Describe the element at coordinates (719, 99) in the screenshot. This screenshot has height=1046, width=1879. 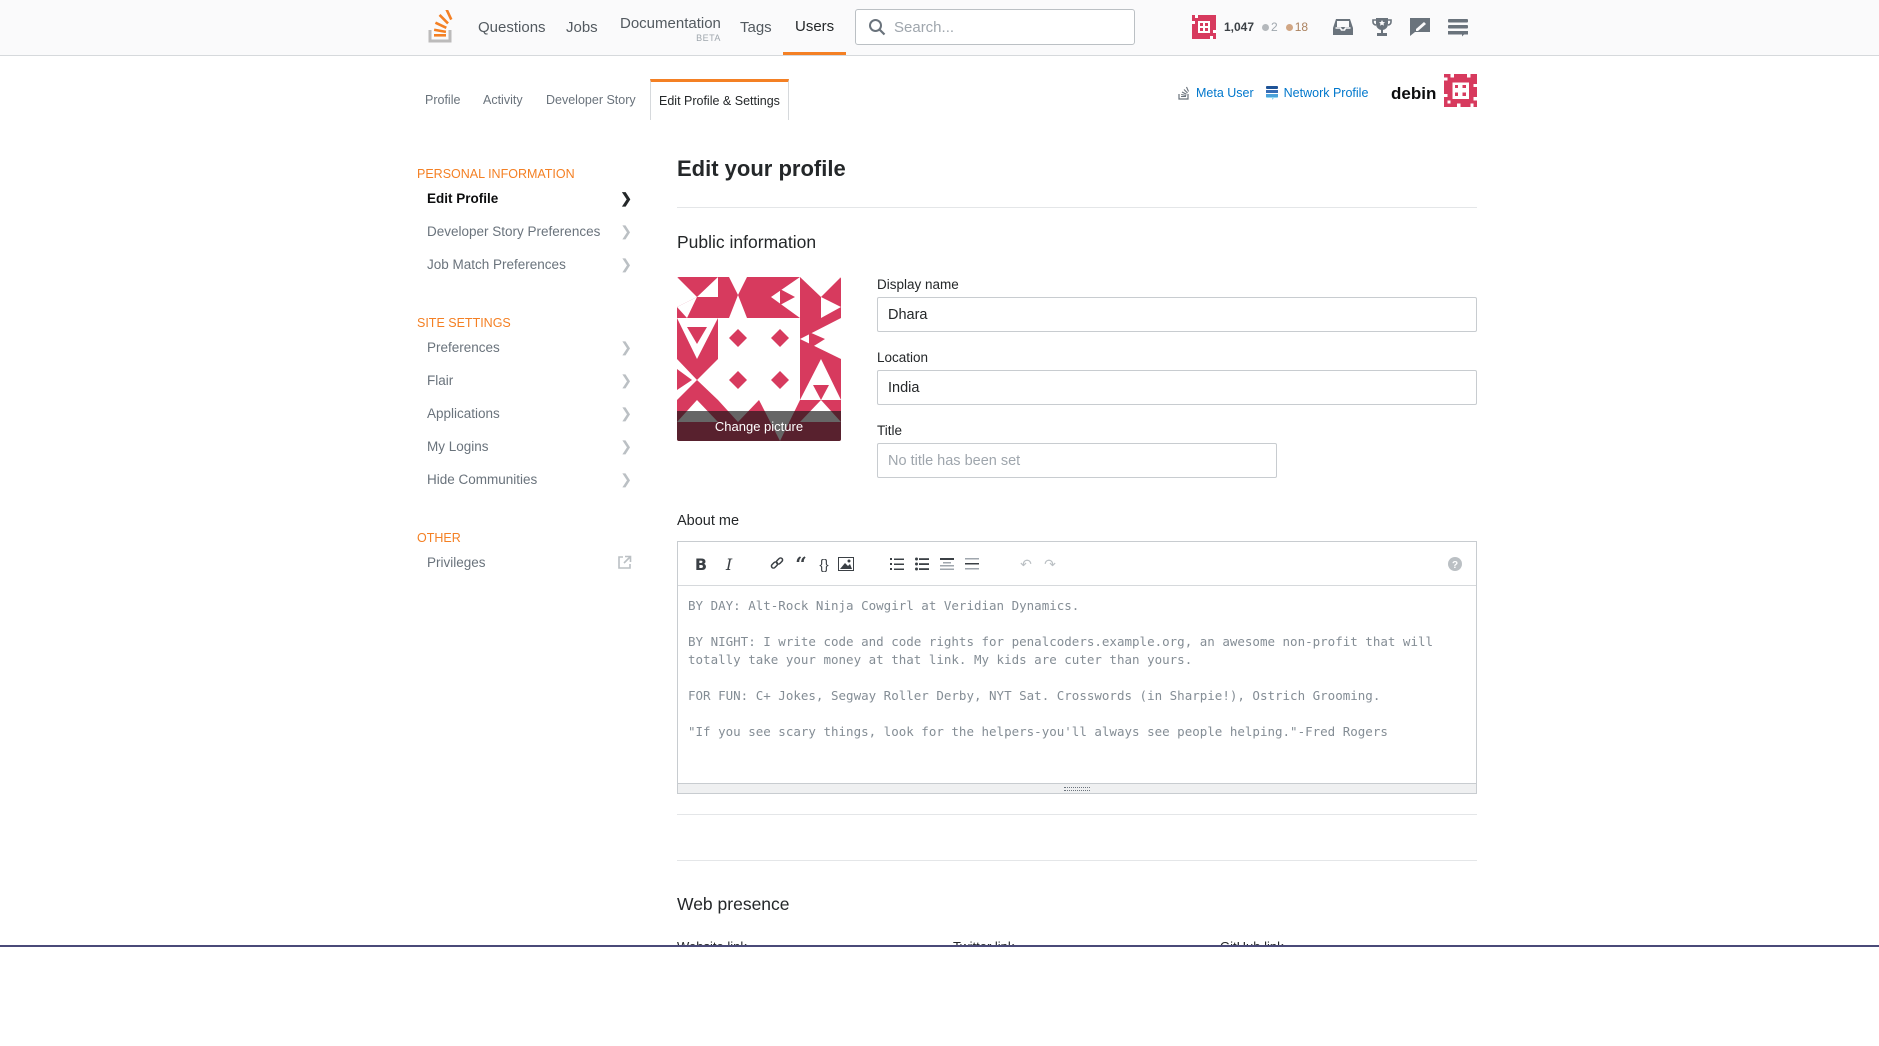
I see `tab-edit-profile-settings: Edit Profile & Settings` at that location.